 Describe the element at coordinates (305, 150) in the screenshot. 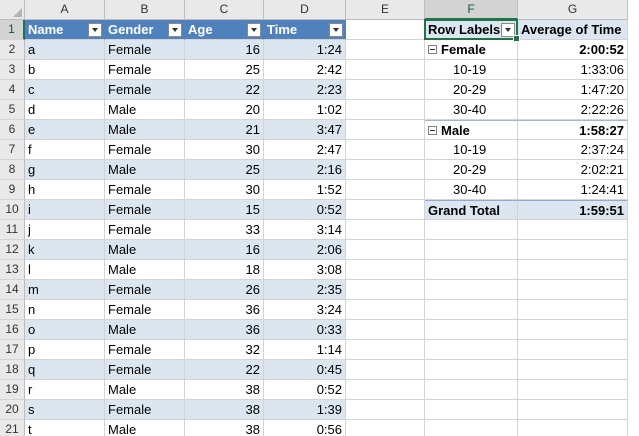

I see `table-cell: 2:47` at that location.